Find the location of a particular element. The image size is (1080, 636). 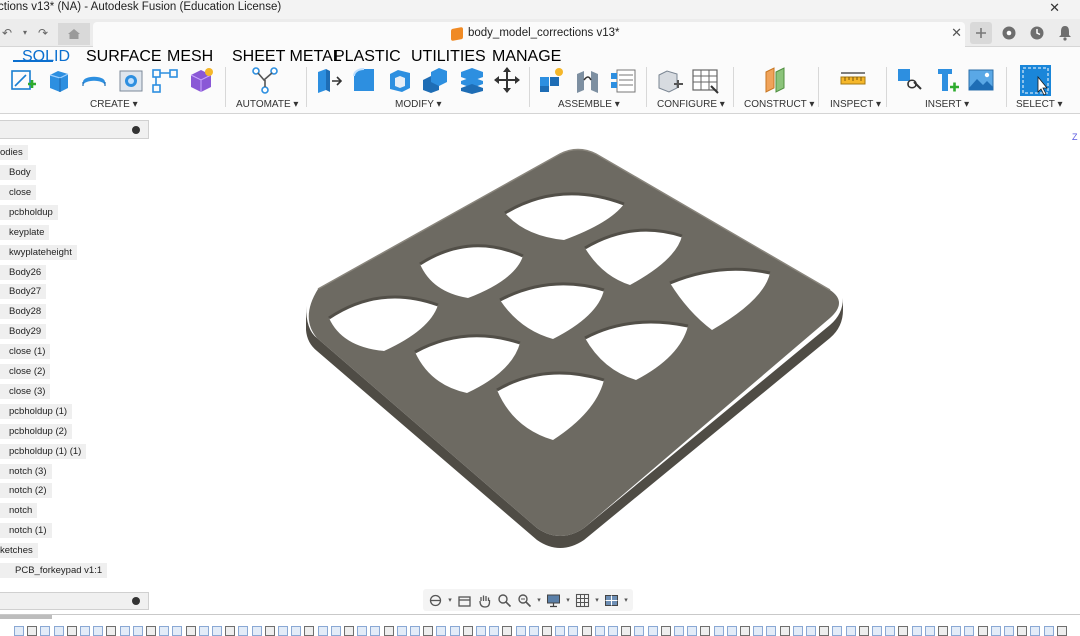

assemble-group-label: ASSEMBLE ▾ is located at coordinates (589, 104).